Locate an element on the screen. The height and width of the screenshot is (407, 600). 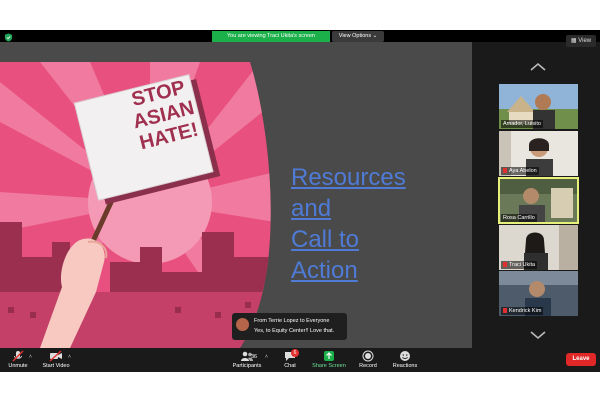
chat-unread-badge: 6 is located at coordinates (295, 353).